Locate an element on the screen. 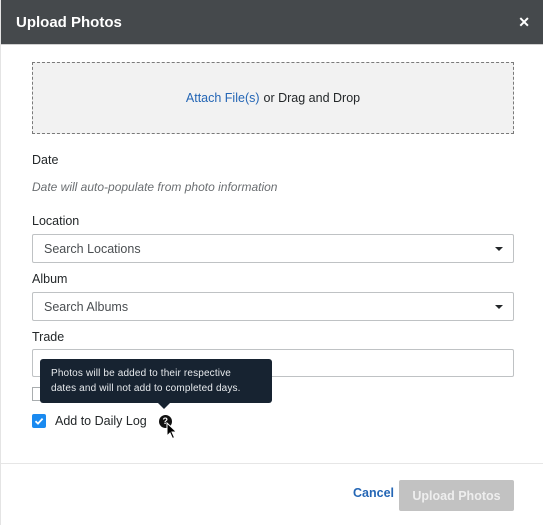  file-dropzone: Attach File(s) or Drag and Drop is located at coordinates (273, 98).